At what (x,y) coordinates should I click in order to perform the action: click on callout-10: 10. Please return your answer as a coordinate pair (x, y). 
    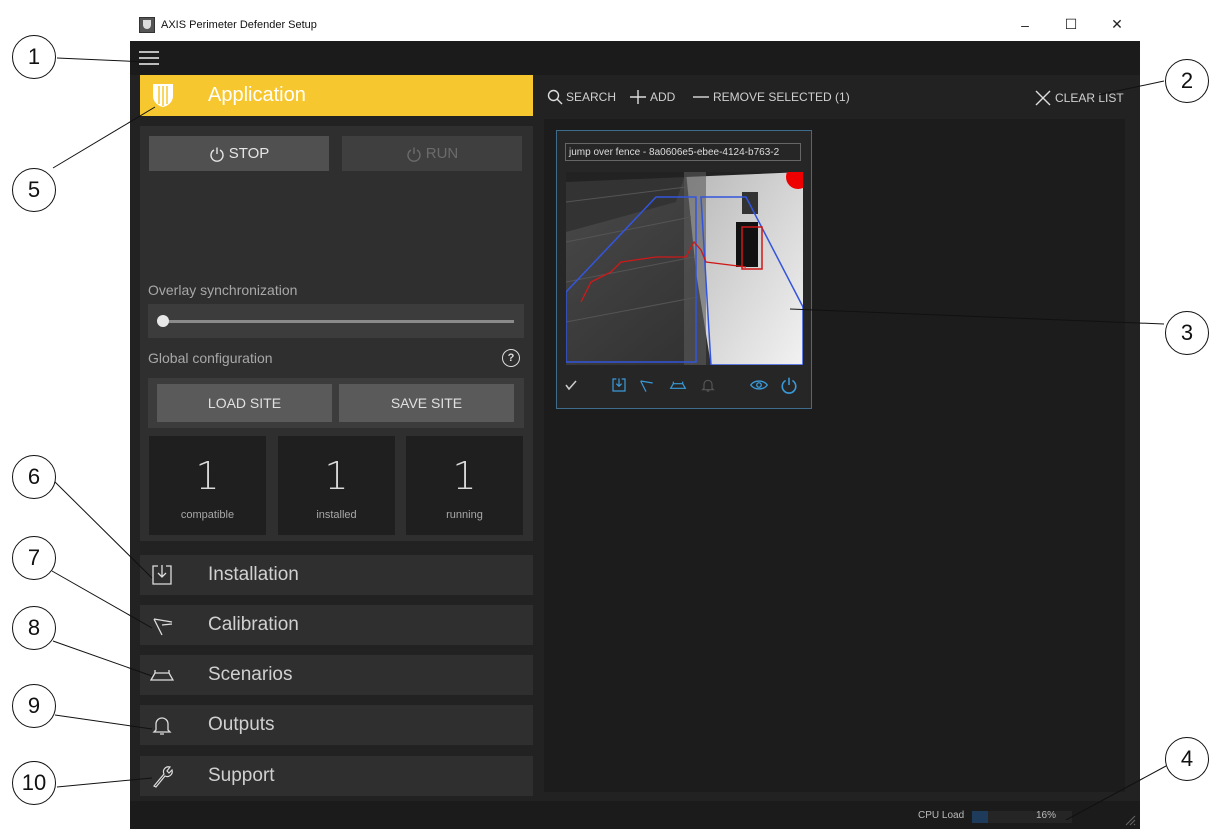
    Looking at the image, I should click on (34, 783).